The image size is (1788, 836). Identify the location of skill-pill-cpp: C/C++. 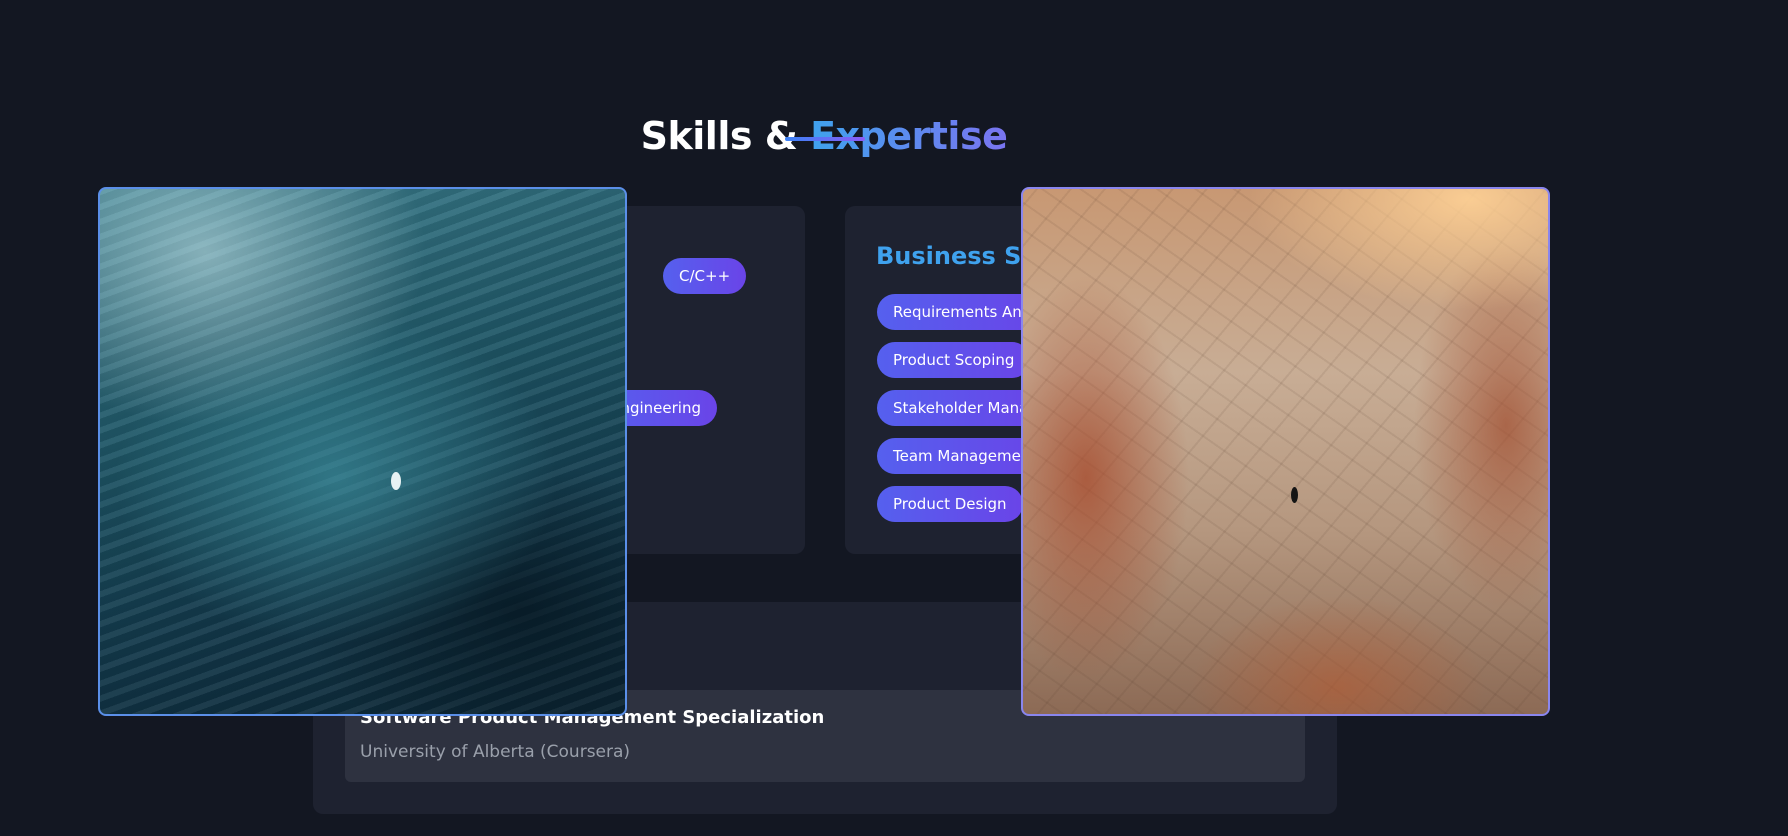
(705, 276).